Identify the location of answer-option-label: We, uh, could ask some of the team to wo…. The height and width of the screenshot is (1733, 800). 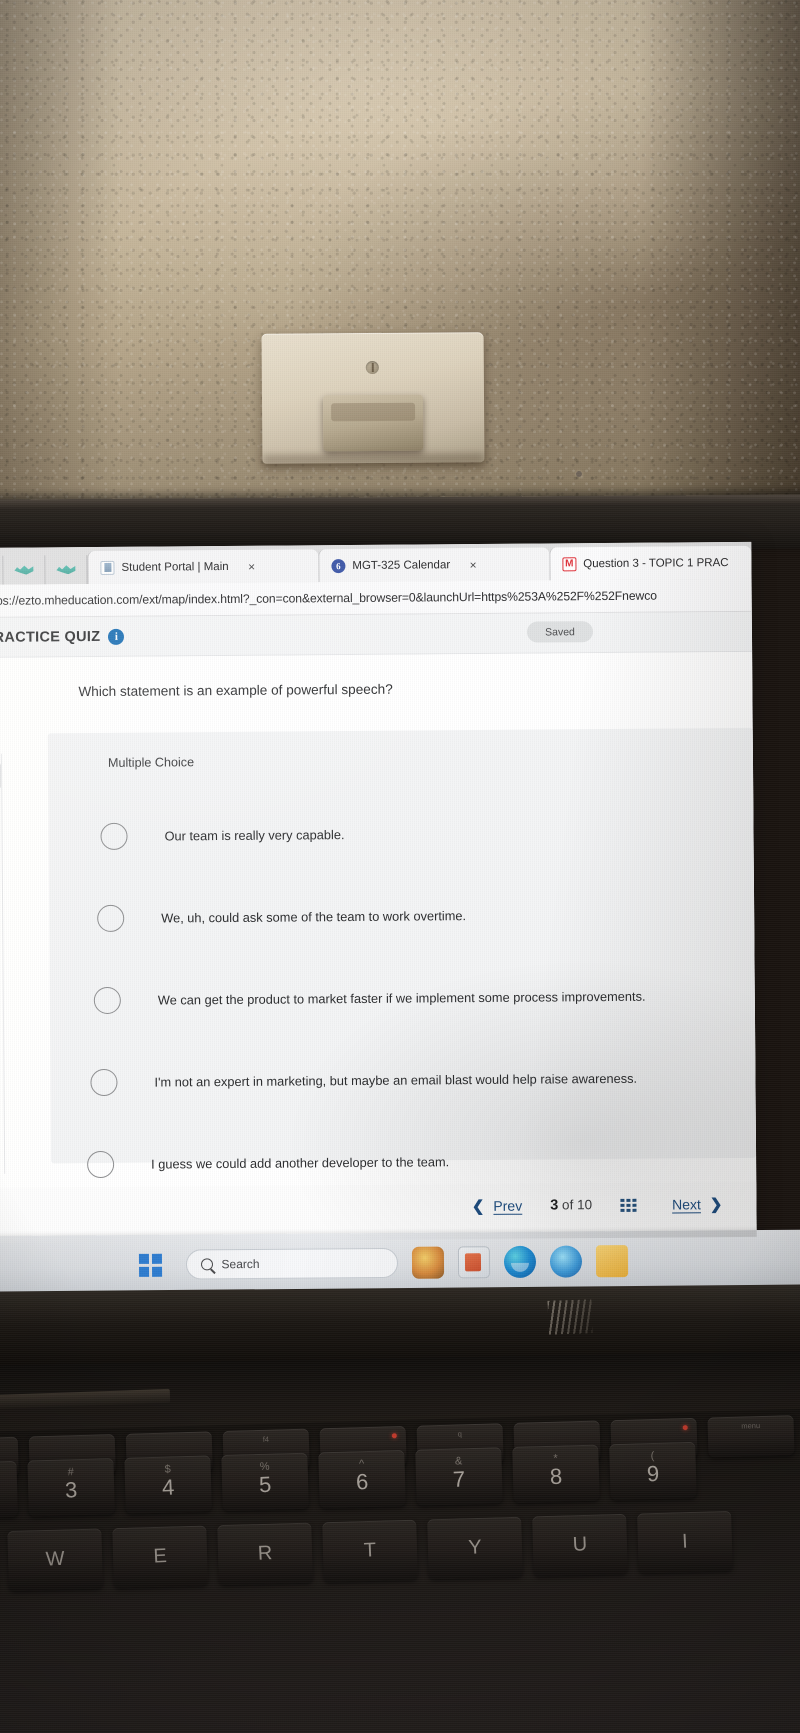
(314, 916).